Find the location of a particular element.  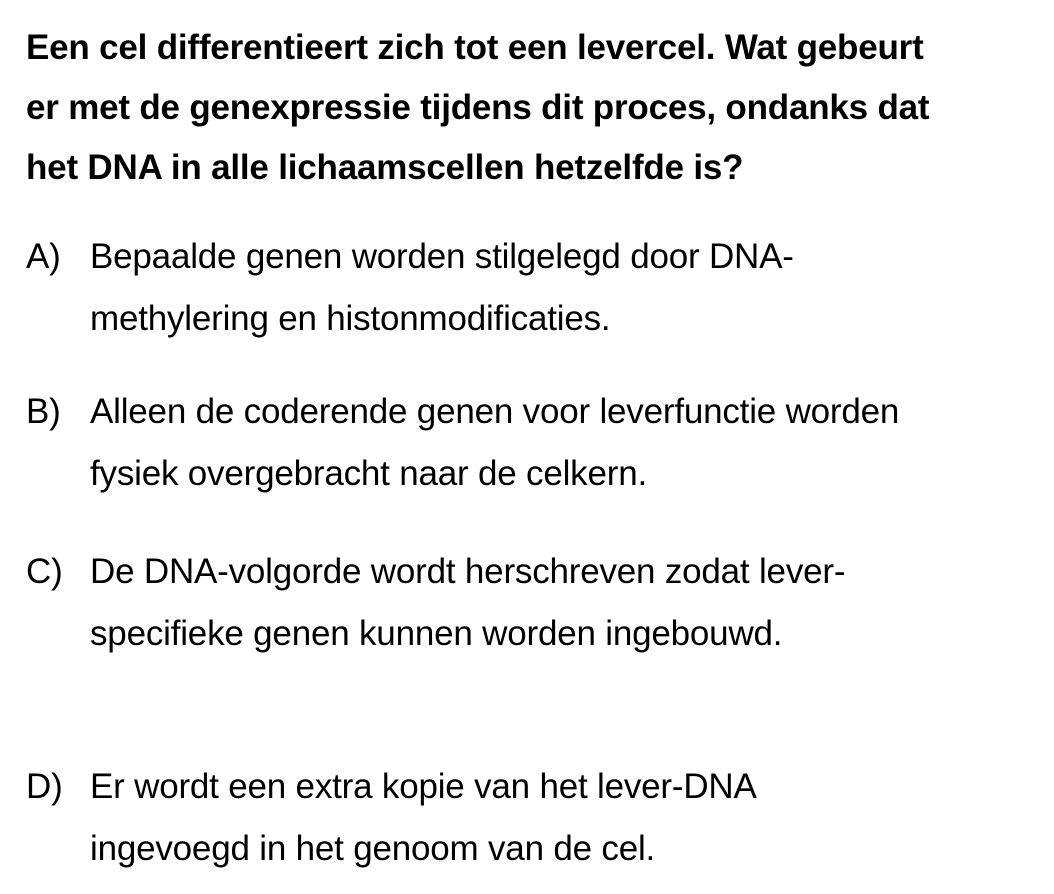

option-letter: B) is located at coordinates (43, 411).